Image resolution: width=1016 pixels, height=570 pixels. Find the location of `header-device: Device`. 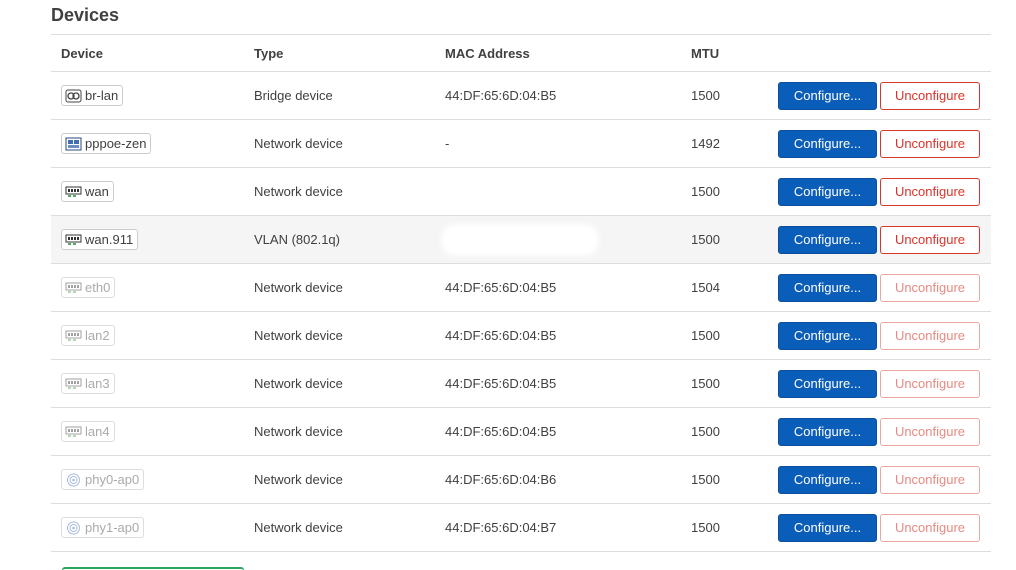

header-device: Device is located at coordinates (82, 53).